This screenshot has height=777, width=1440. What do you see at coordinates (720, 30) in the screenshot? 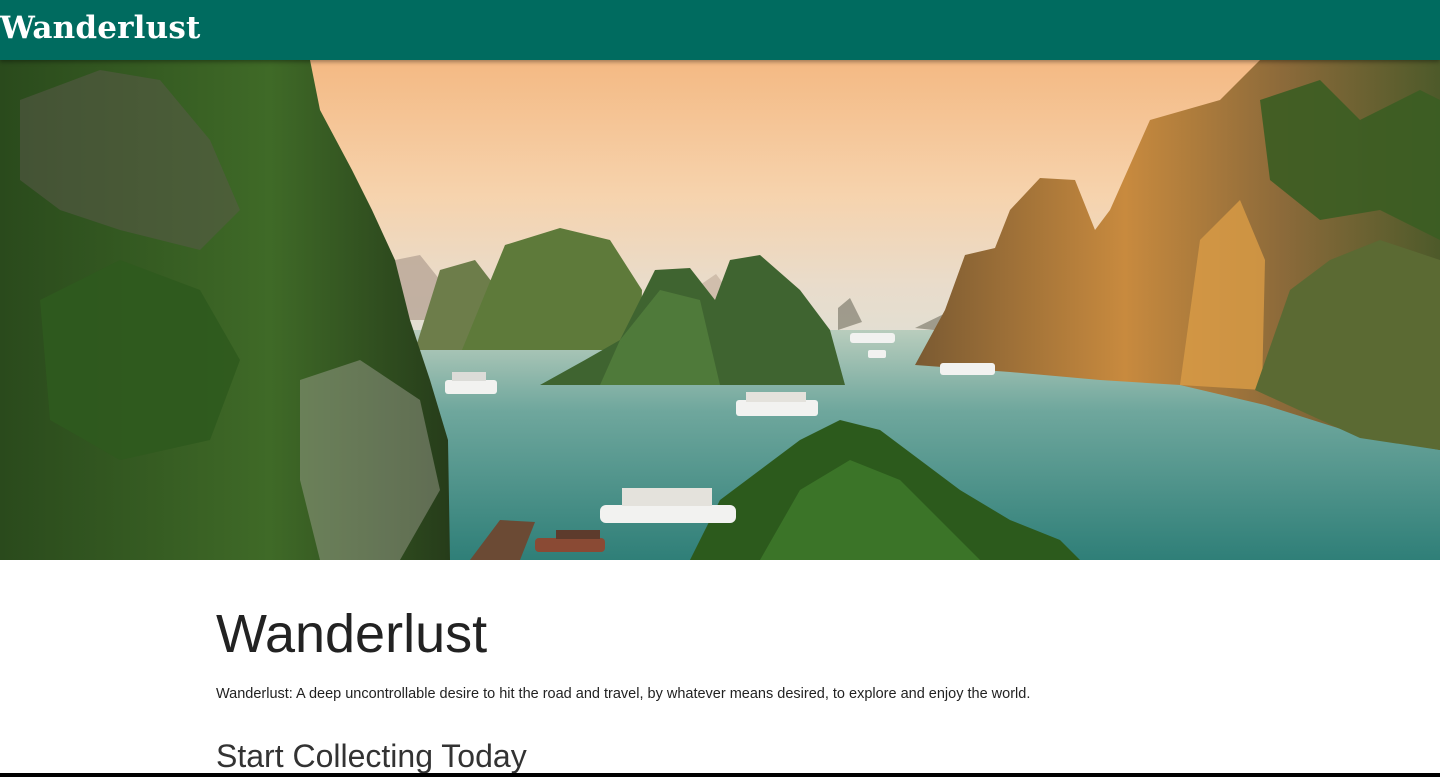
I see `top-navbar: Wanderlust` at bounding box center [720, 30].